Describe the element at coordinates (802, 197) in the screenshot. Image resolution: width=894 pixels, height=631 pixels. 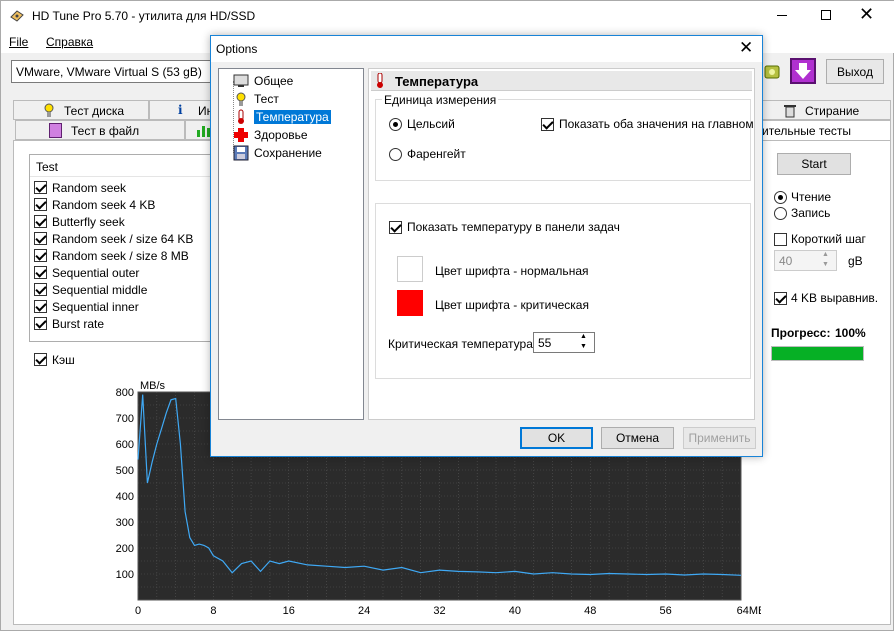
I see `read-radio: Чтение` at that location.